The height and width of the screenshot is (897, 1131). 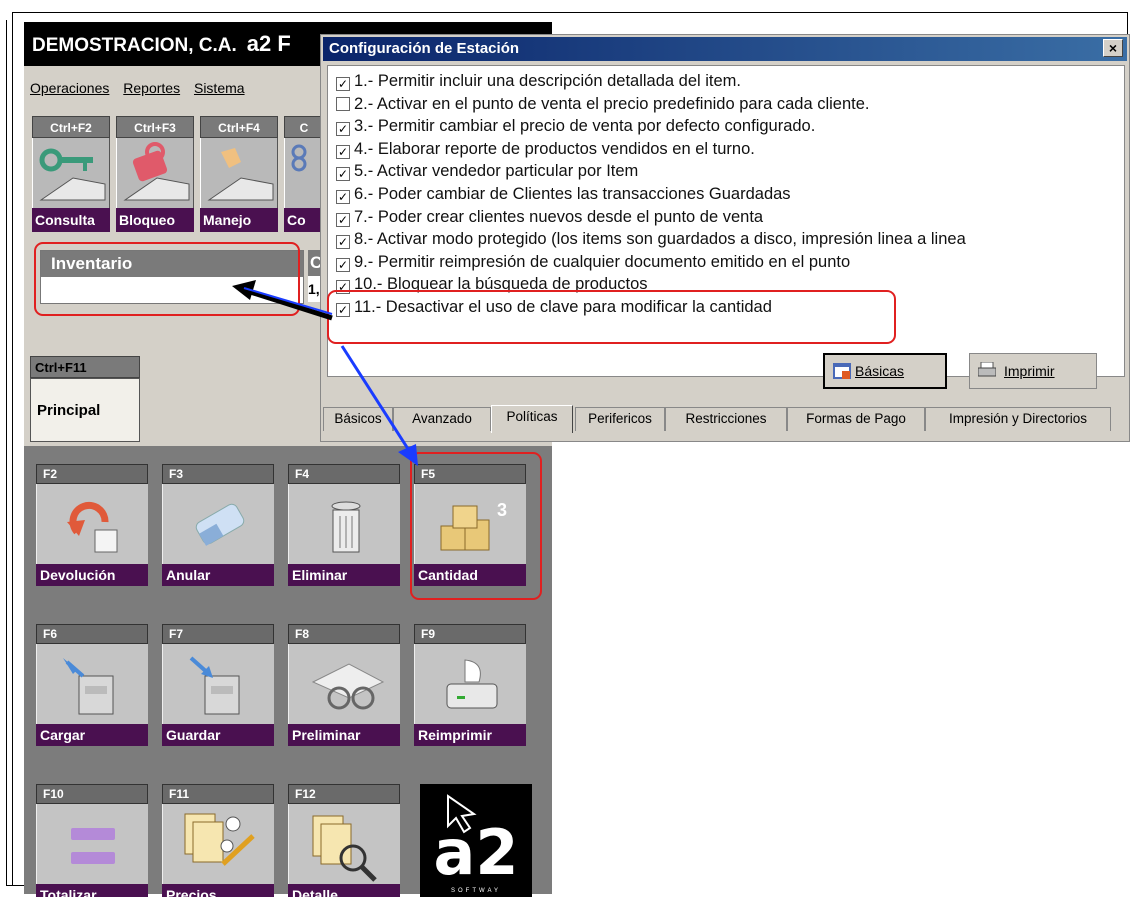 I want to click on annotation-arrows, so click(x=325, y=373).